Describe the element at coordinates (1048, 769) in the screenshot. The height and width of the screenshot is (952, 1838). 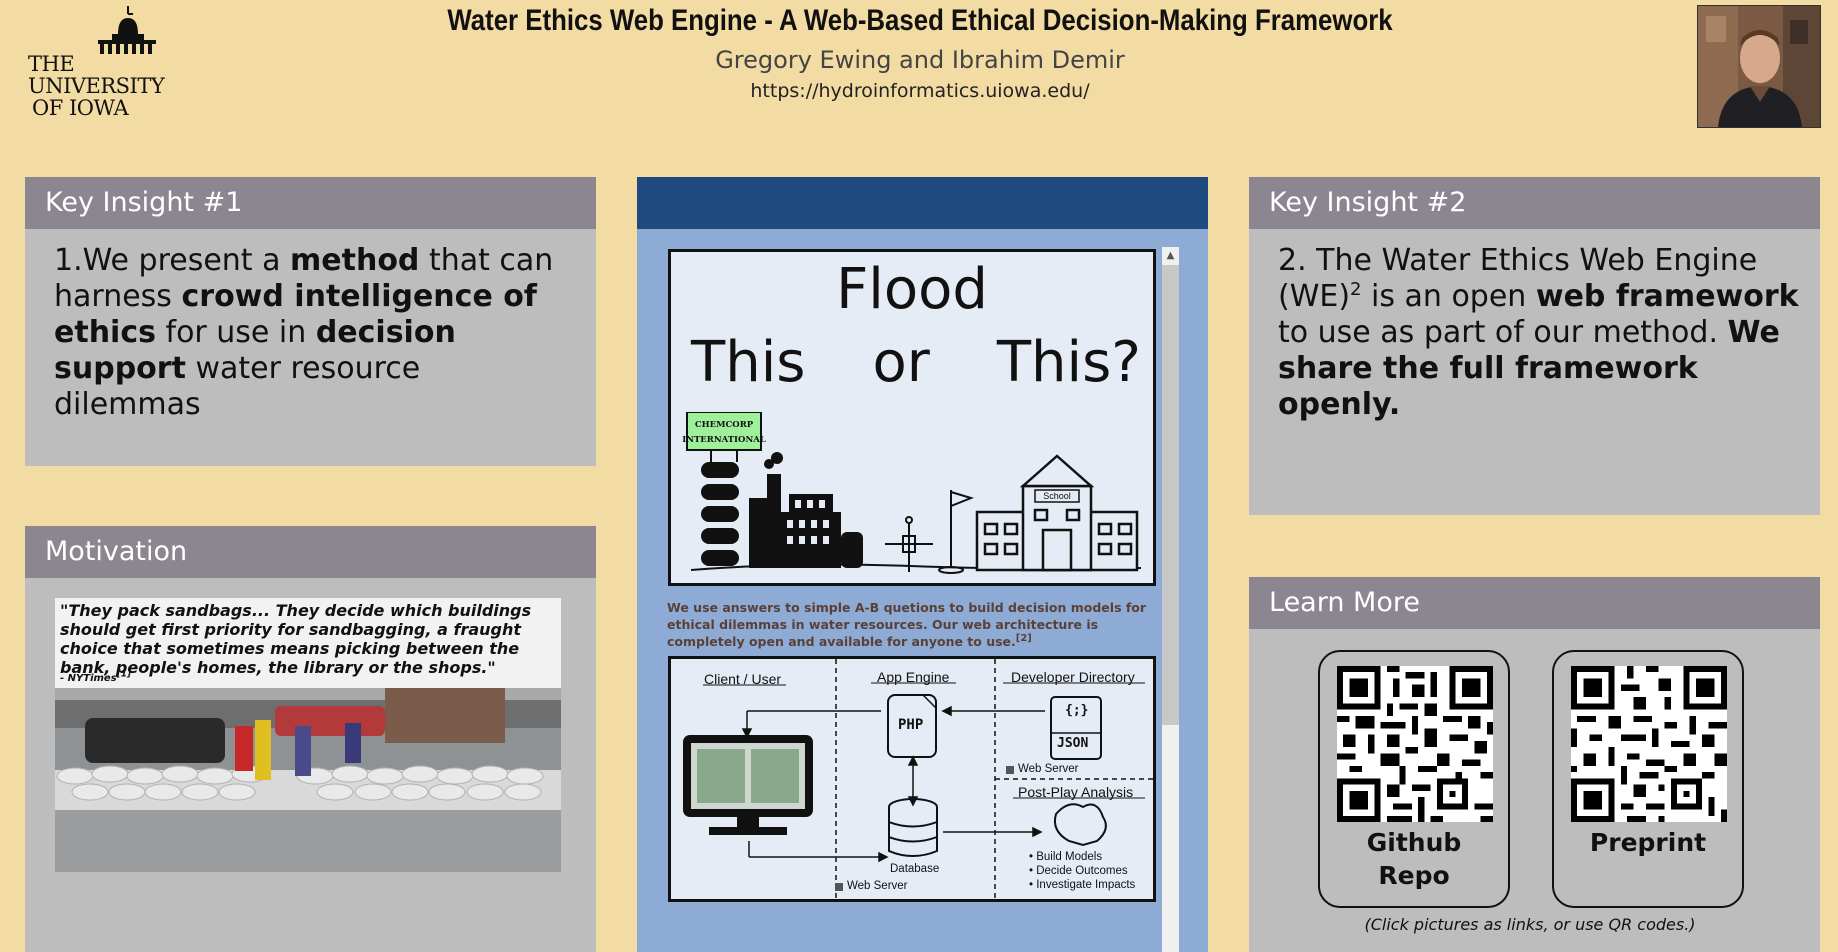
I see `arch-web-server-top: Web Server` at that location.